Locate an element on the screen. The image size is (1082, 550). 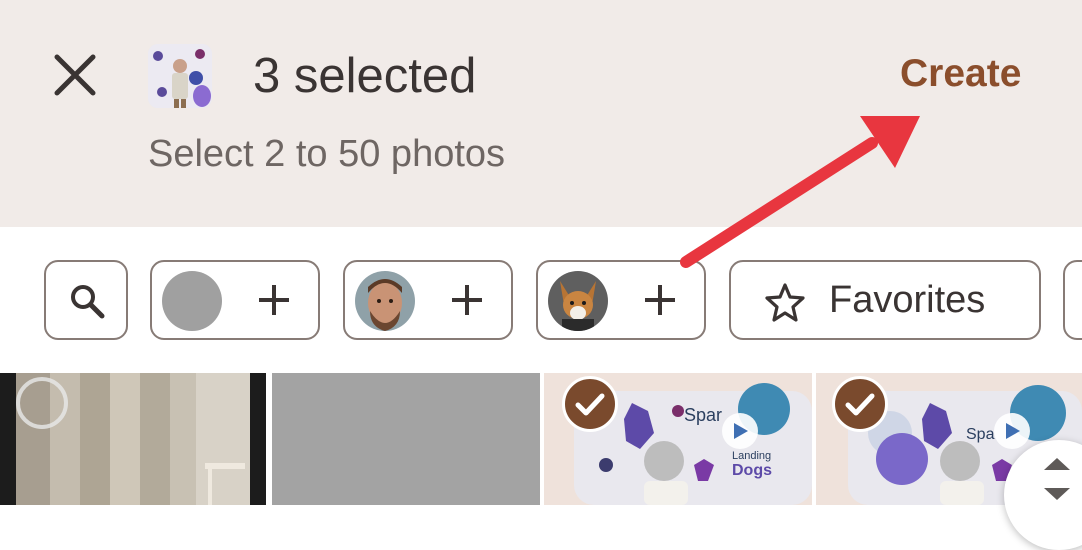
photo-tile-kid-1: Spar Landing Dogs is located at coordinates (678, 439).